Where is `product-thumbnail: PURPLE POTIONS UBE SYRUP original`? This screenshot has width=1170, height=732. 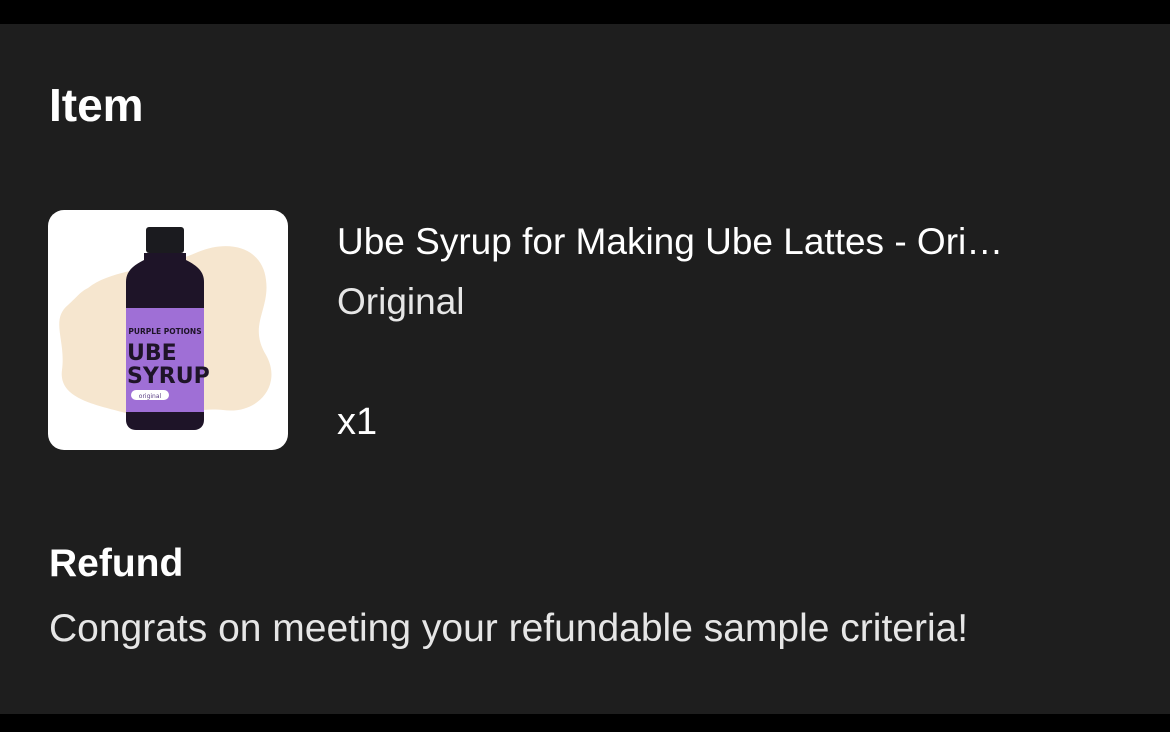
product-thumbnail: PURPLE POTIONS UBE SYRUP original is located at coordinates (168, 330).